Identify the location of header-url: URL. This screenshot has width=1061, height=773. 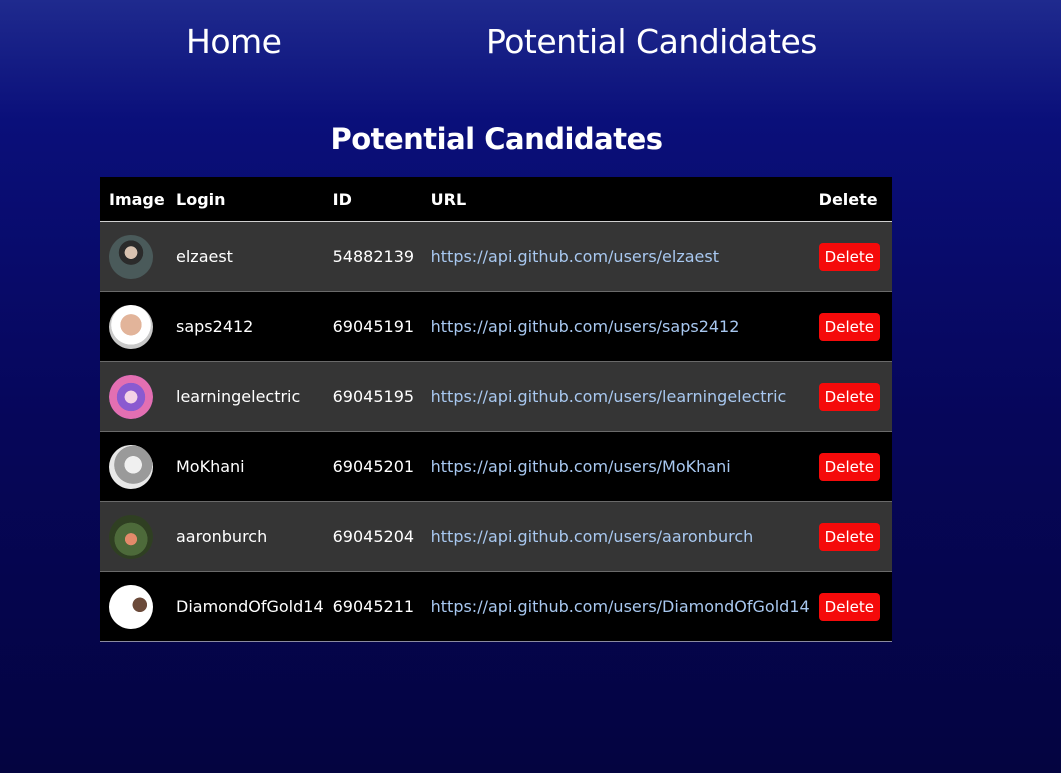
(615, 199).